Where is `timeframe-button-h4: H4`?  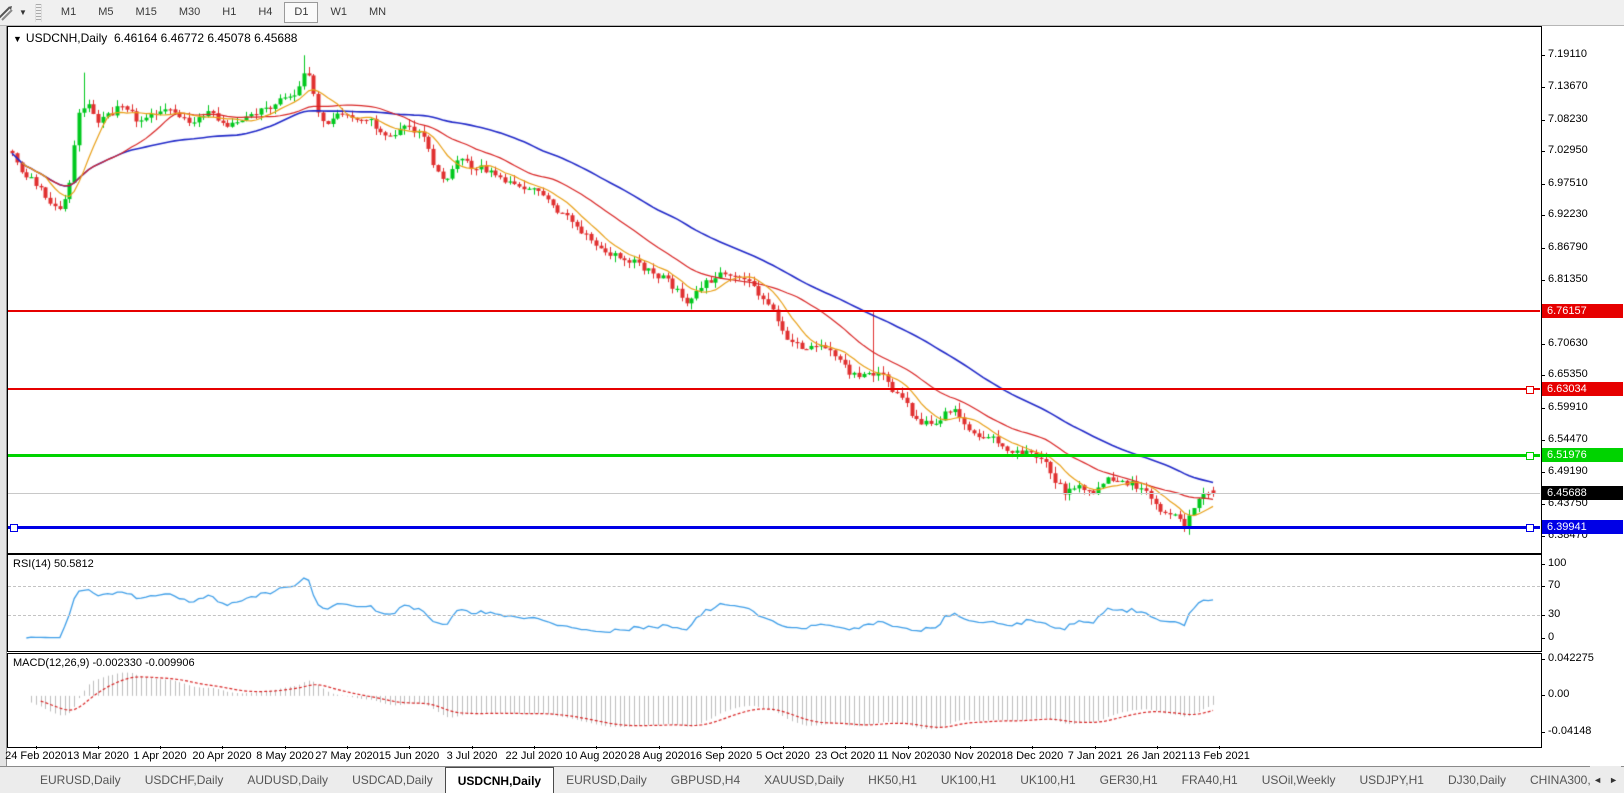 timeframe-button-h4: H4 is located at coordinates (265, 12).